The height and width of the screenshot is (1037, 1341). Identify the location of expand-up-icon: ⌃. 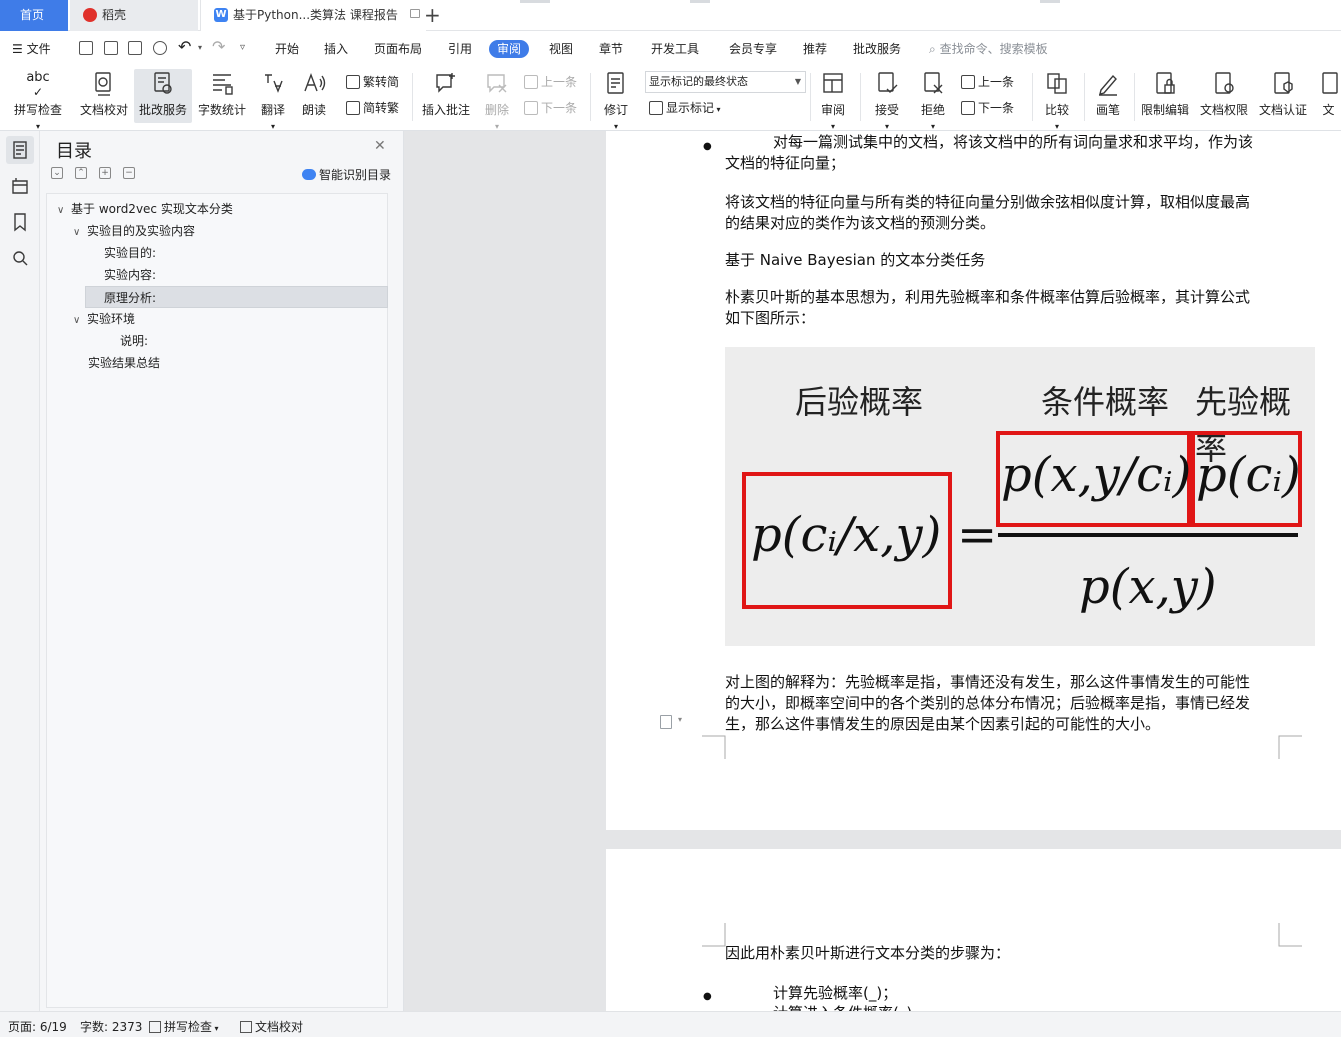
(81, 173).